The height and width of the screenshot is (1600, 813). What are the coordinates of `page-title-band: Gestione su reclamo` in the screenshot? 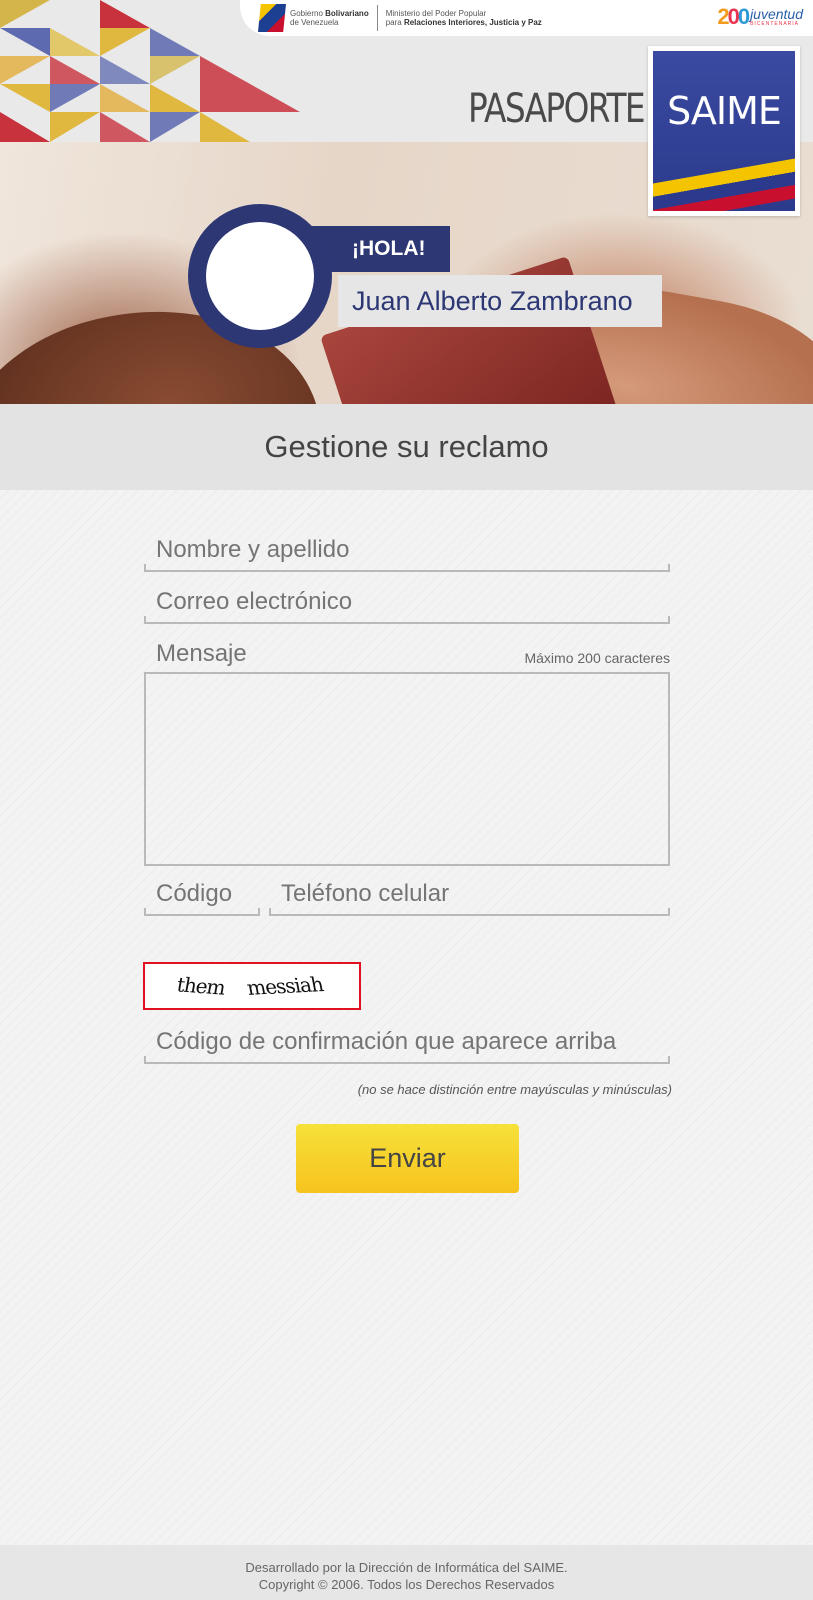 It's located at (406, 447).